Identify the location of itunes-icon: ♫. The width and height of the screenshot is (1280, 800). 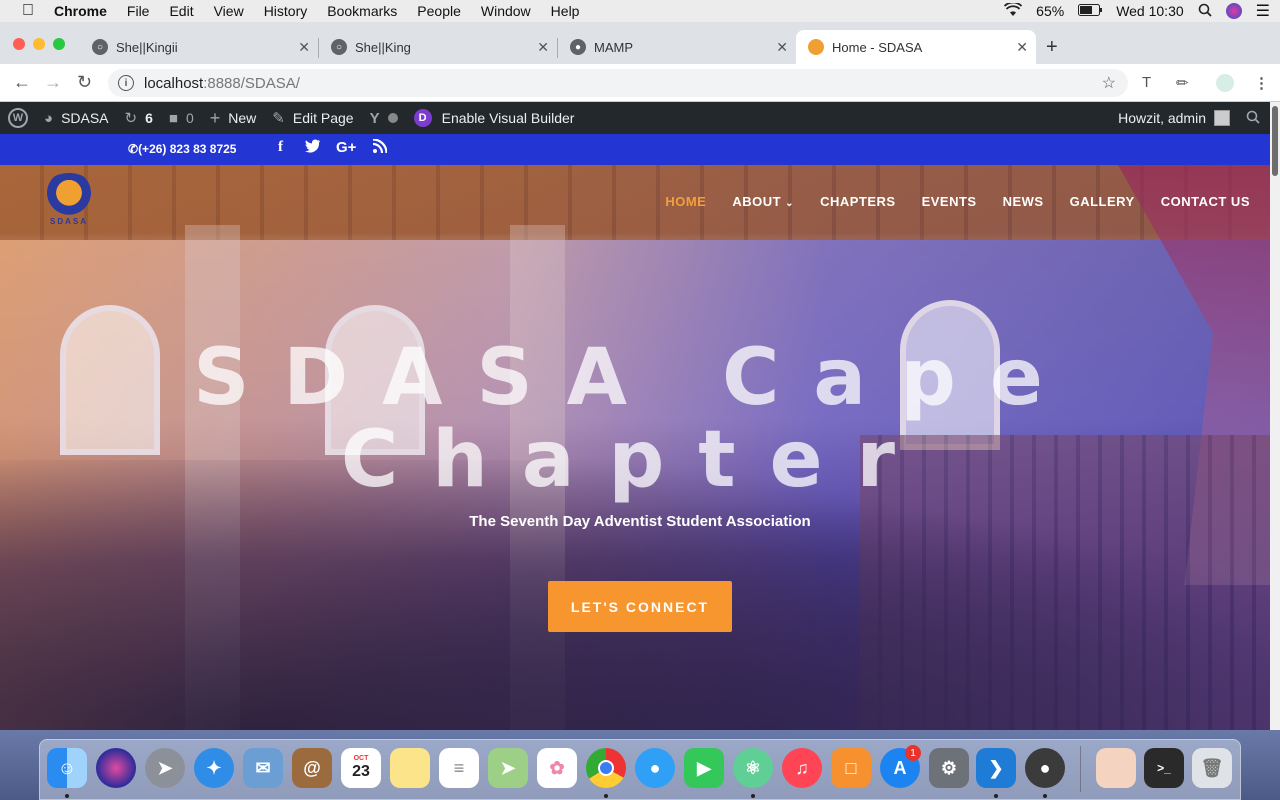
(802, 768).